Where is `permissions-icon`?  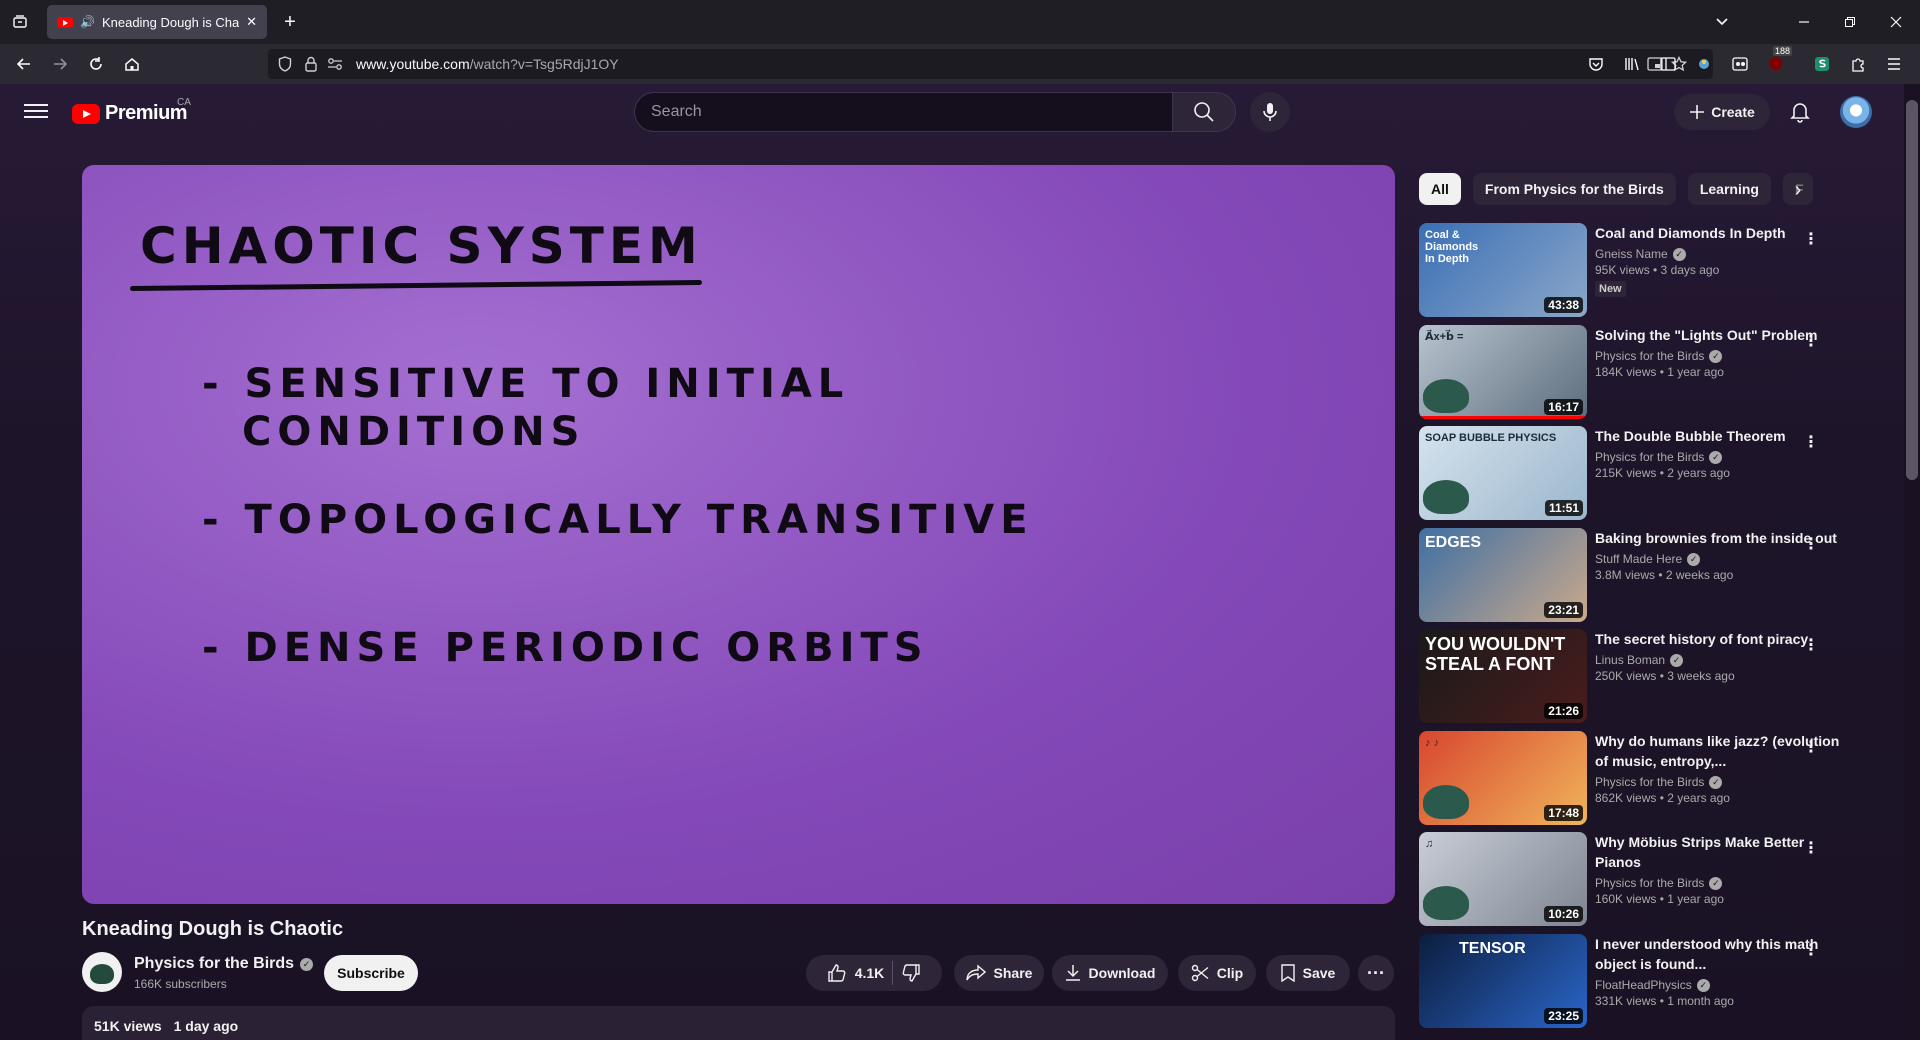 permissions-icon is located at coordinates (335, 64).